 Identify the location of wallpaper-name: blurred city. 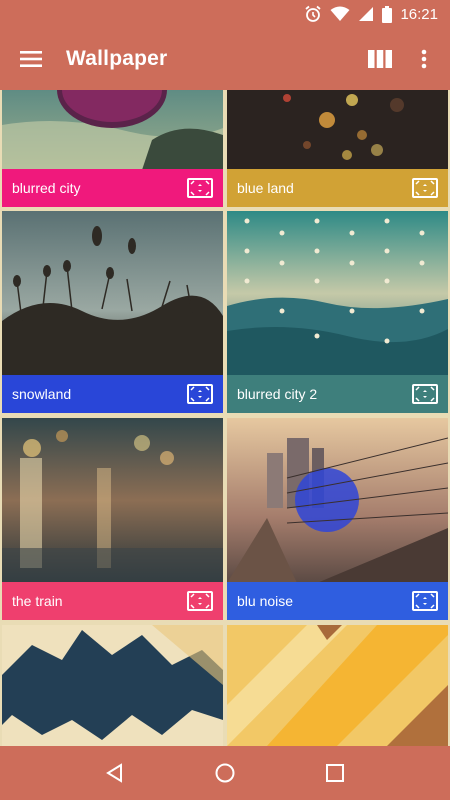
(46, 188).